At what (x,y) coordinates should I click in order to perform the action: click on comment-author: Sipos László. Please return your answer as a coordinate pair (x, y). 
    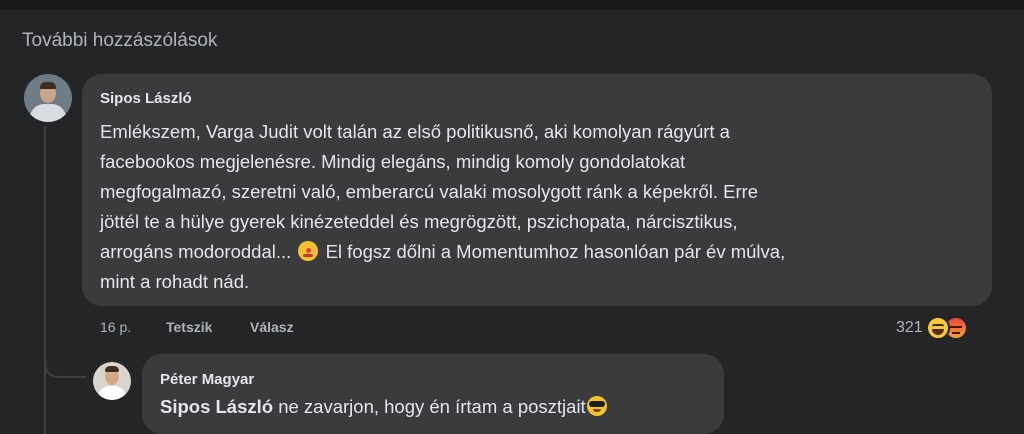
    Looking at the image, I should click on (146, 98).